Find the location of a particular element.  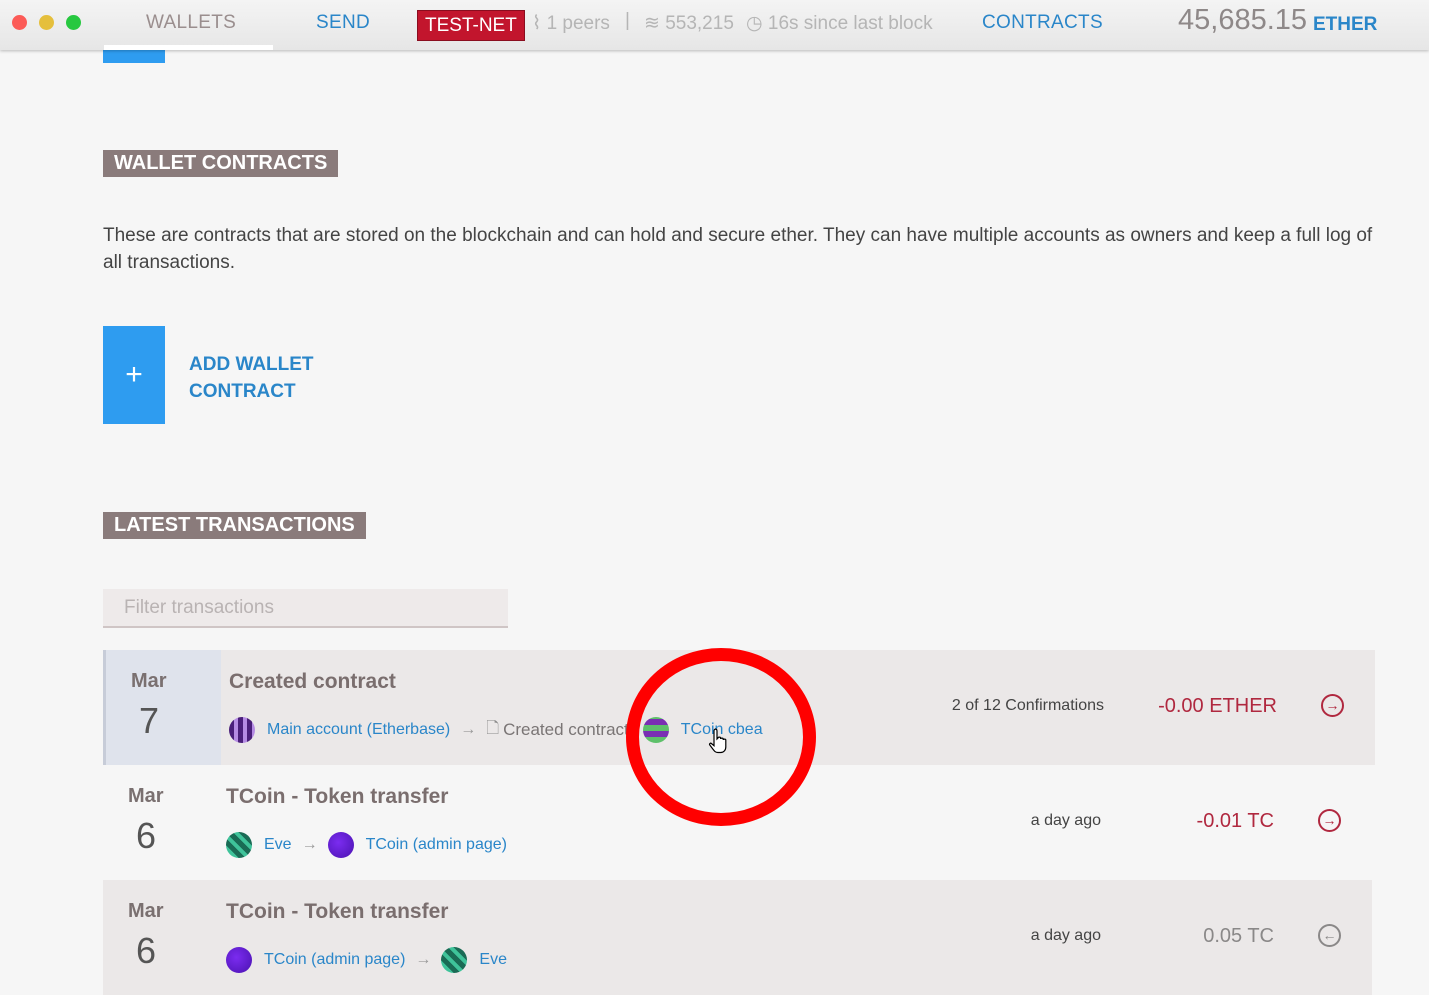

from-account-link: Eve is located at coordinates (278, 845).